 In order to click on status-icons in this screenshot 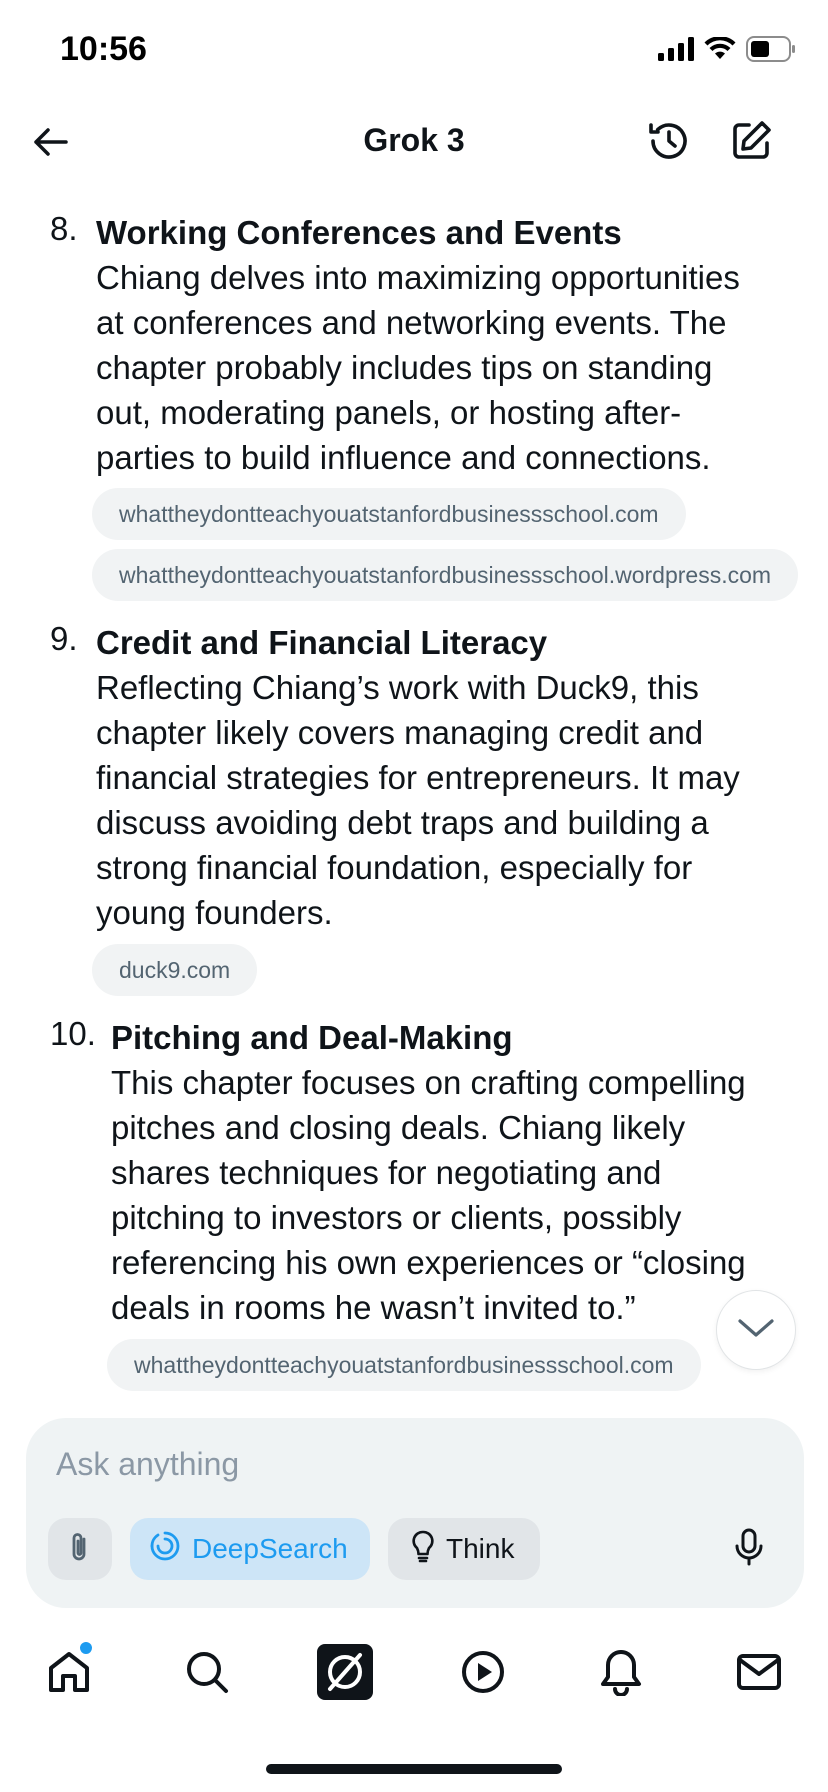, I will do `click(727, 51)`.